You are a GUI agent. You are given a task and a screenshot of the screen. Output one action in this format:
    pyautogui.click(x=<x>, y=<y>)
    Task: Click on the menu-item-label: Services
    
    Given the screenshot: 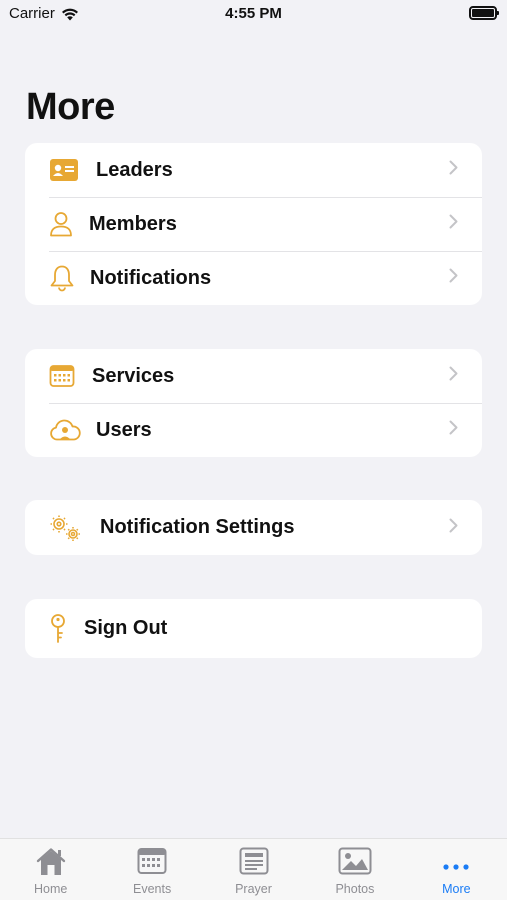 What is the action you would take?
    pyautogui.click(x=133, y=375)
    